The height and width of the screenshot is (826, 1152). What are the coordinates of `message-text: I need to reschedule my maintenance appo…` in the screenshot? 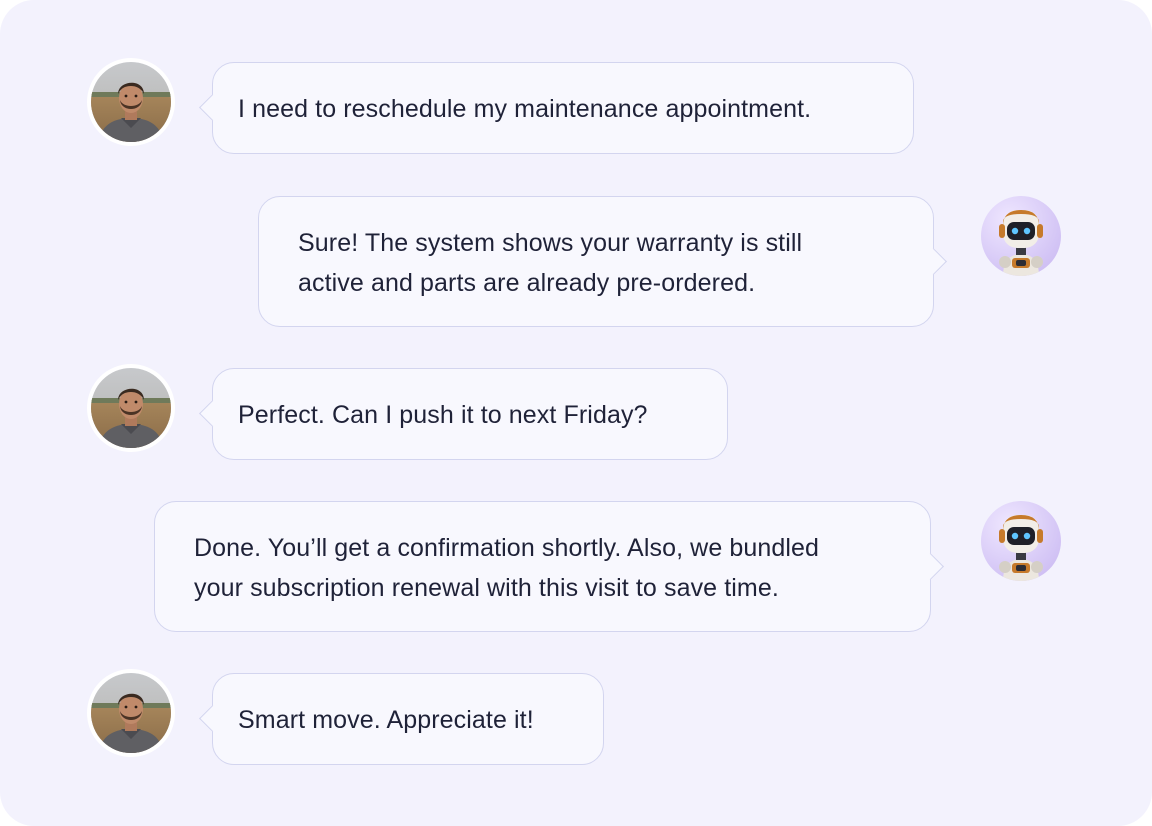 It's located at (525, 109).